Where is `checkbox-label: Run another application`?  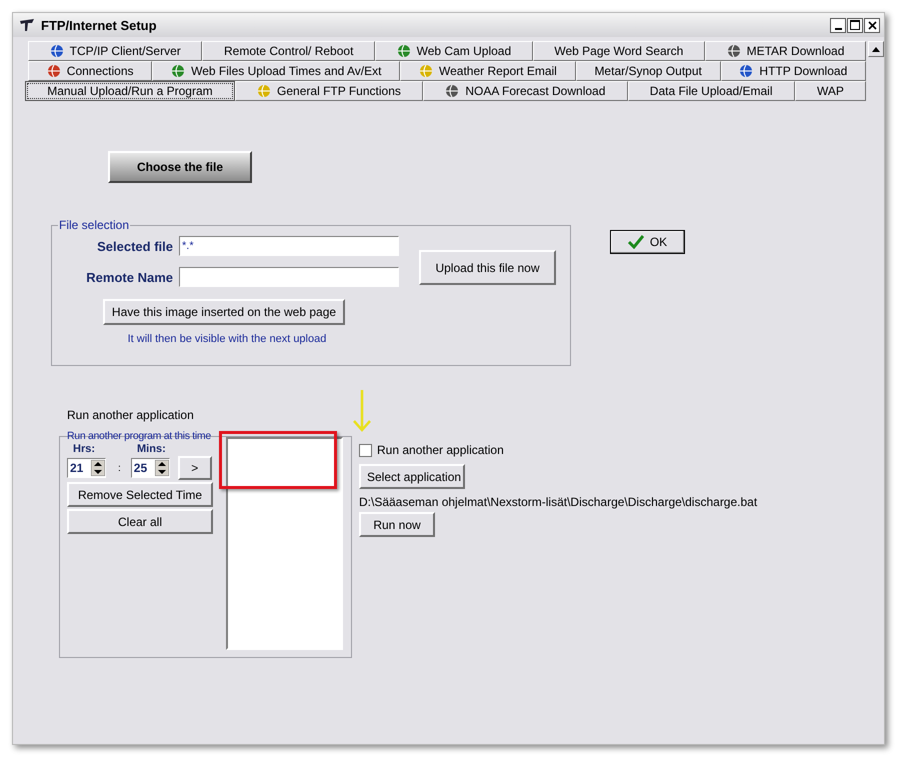
checkbox-label: Run another application is located at coordinates (440, 450).